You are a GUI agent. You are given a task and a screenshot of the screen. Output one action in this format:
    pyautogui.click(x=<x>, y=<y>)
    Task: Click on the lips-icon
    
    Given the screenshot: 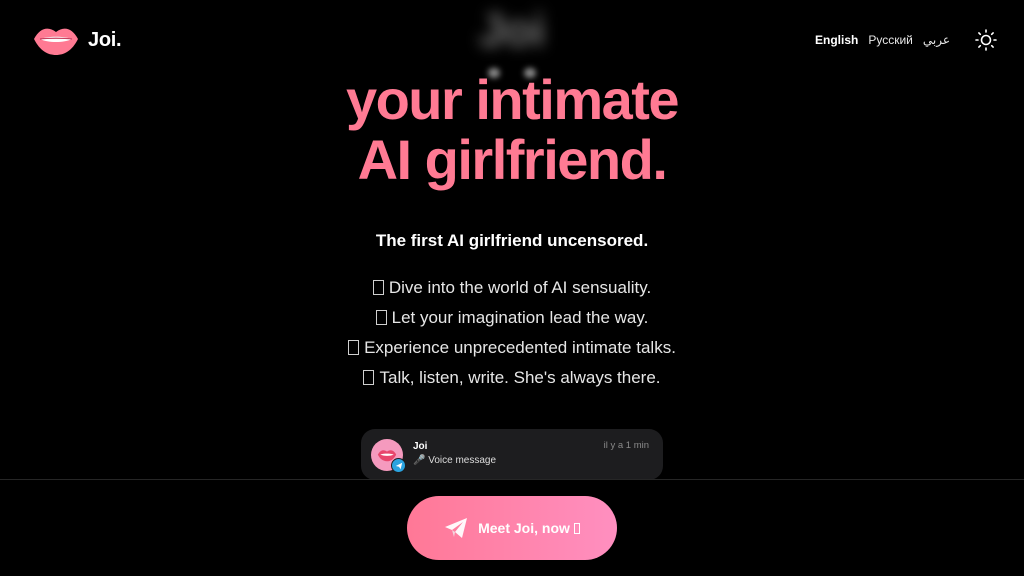 What is the action you would take?
    pyautogui.click(x=56, y=41)
    